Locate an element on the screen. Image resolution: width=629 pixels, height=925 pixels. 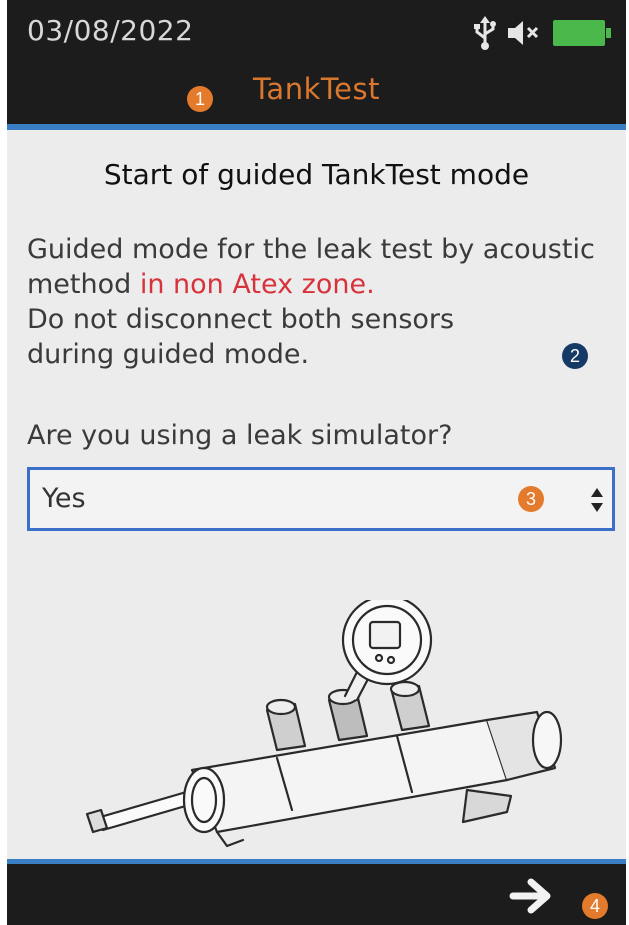
footer-bar: 4 is located at coordinates (316, 894).